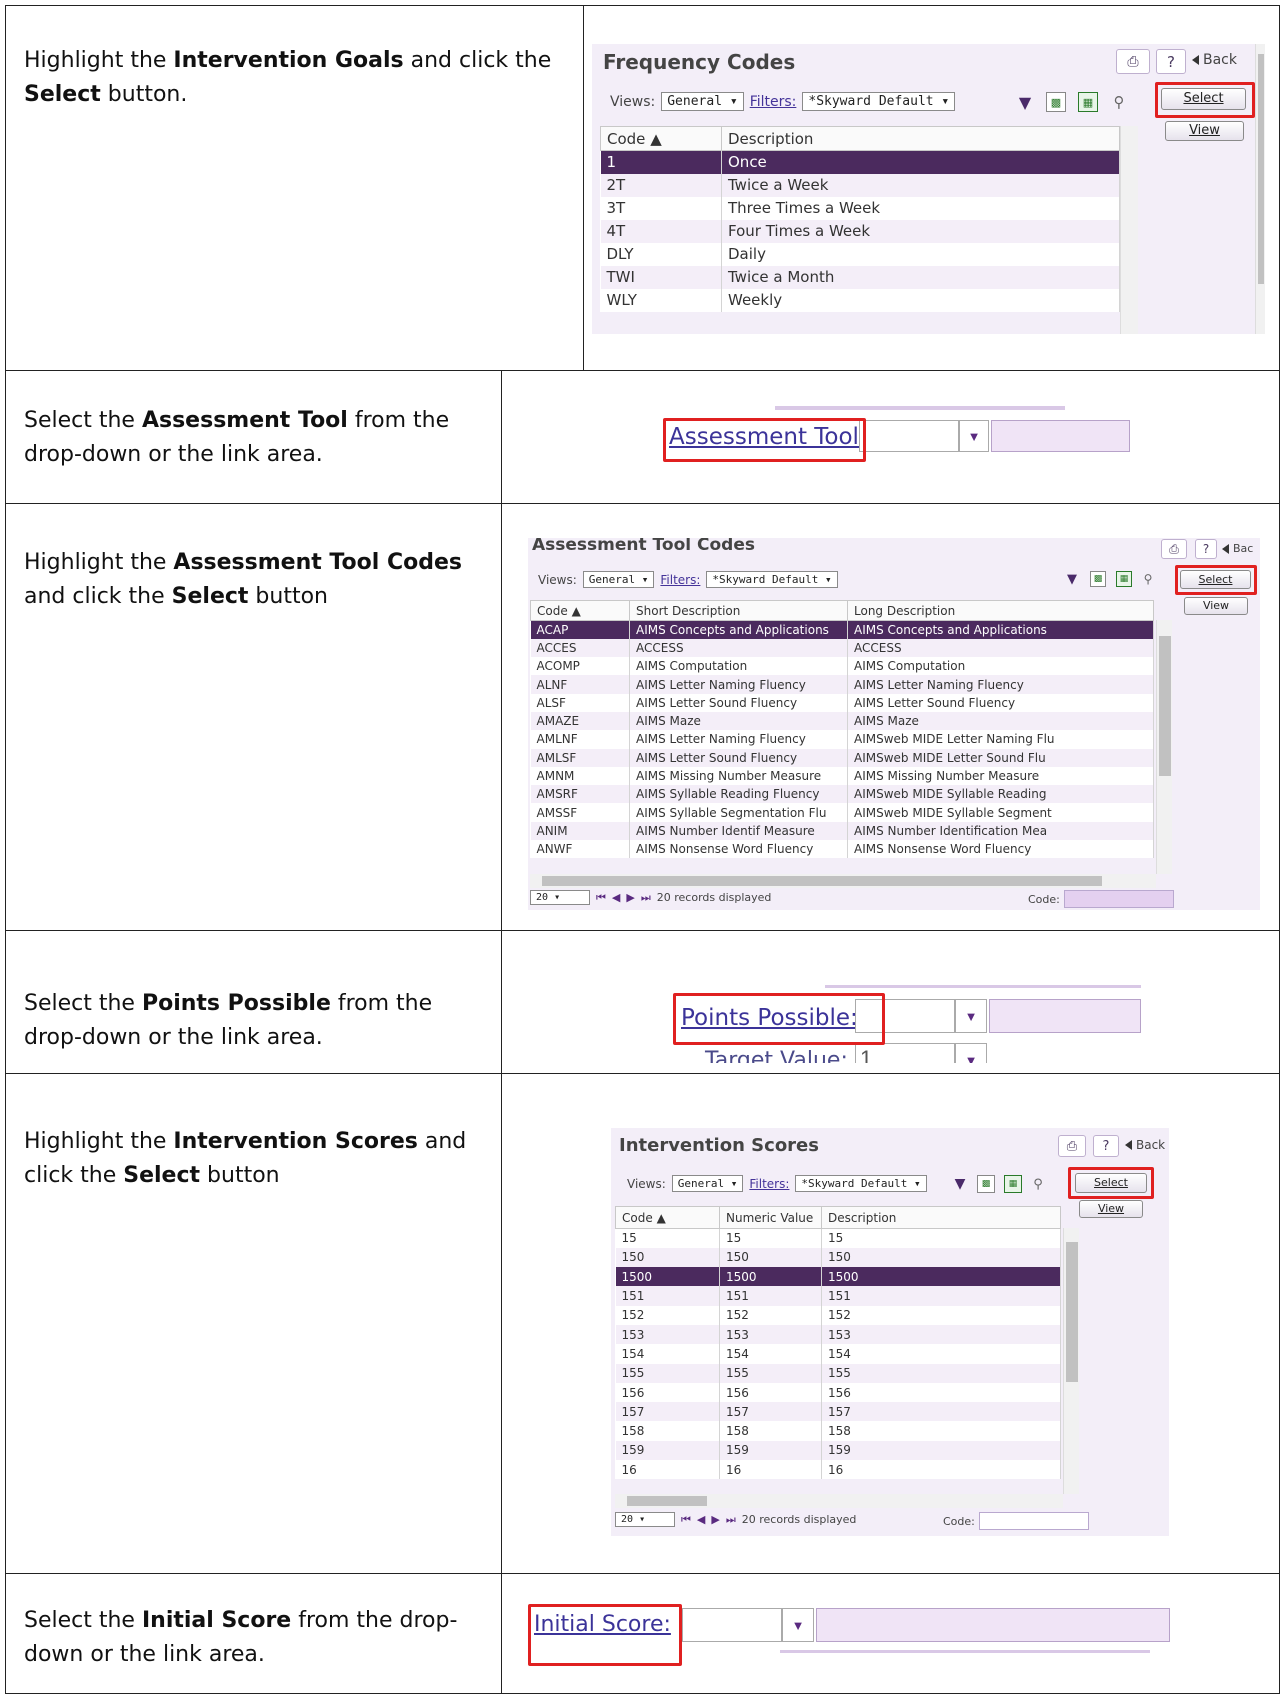 Image resolution: width=1285 pixels, height=1699 pixels. I want to click on table-row: ACOMP AIMS Computation AIMS Computation, so click(842, 666).